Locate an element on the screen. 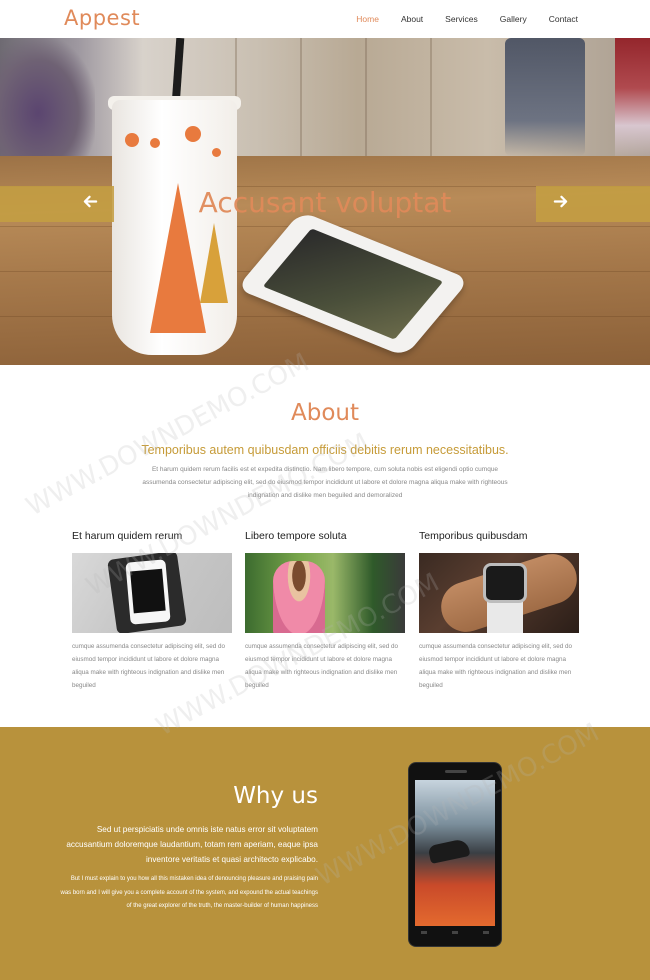 This screenshot has width=650, height=980. why-us-title: Why us is located at coordinates (275, 796).